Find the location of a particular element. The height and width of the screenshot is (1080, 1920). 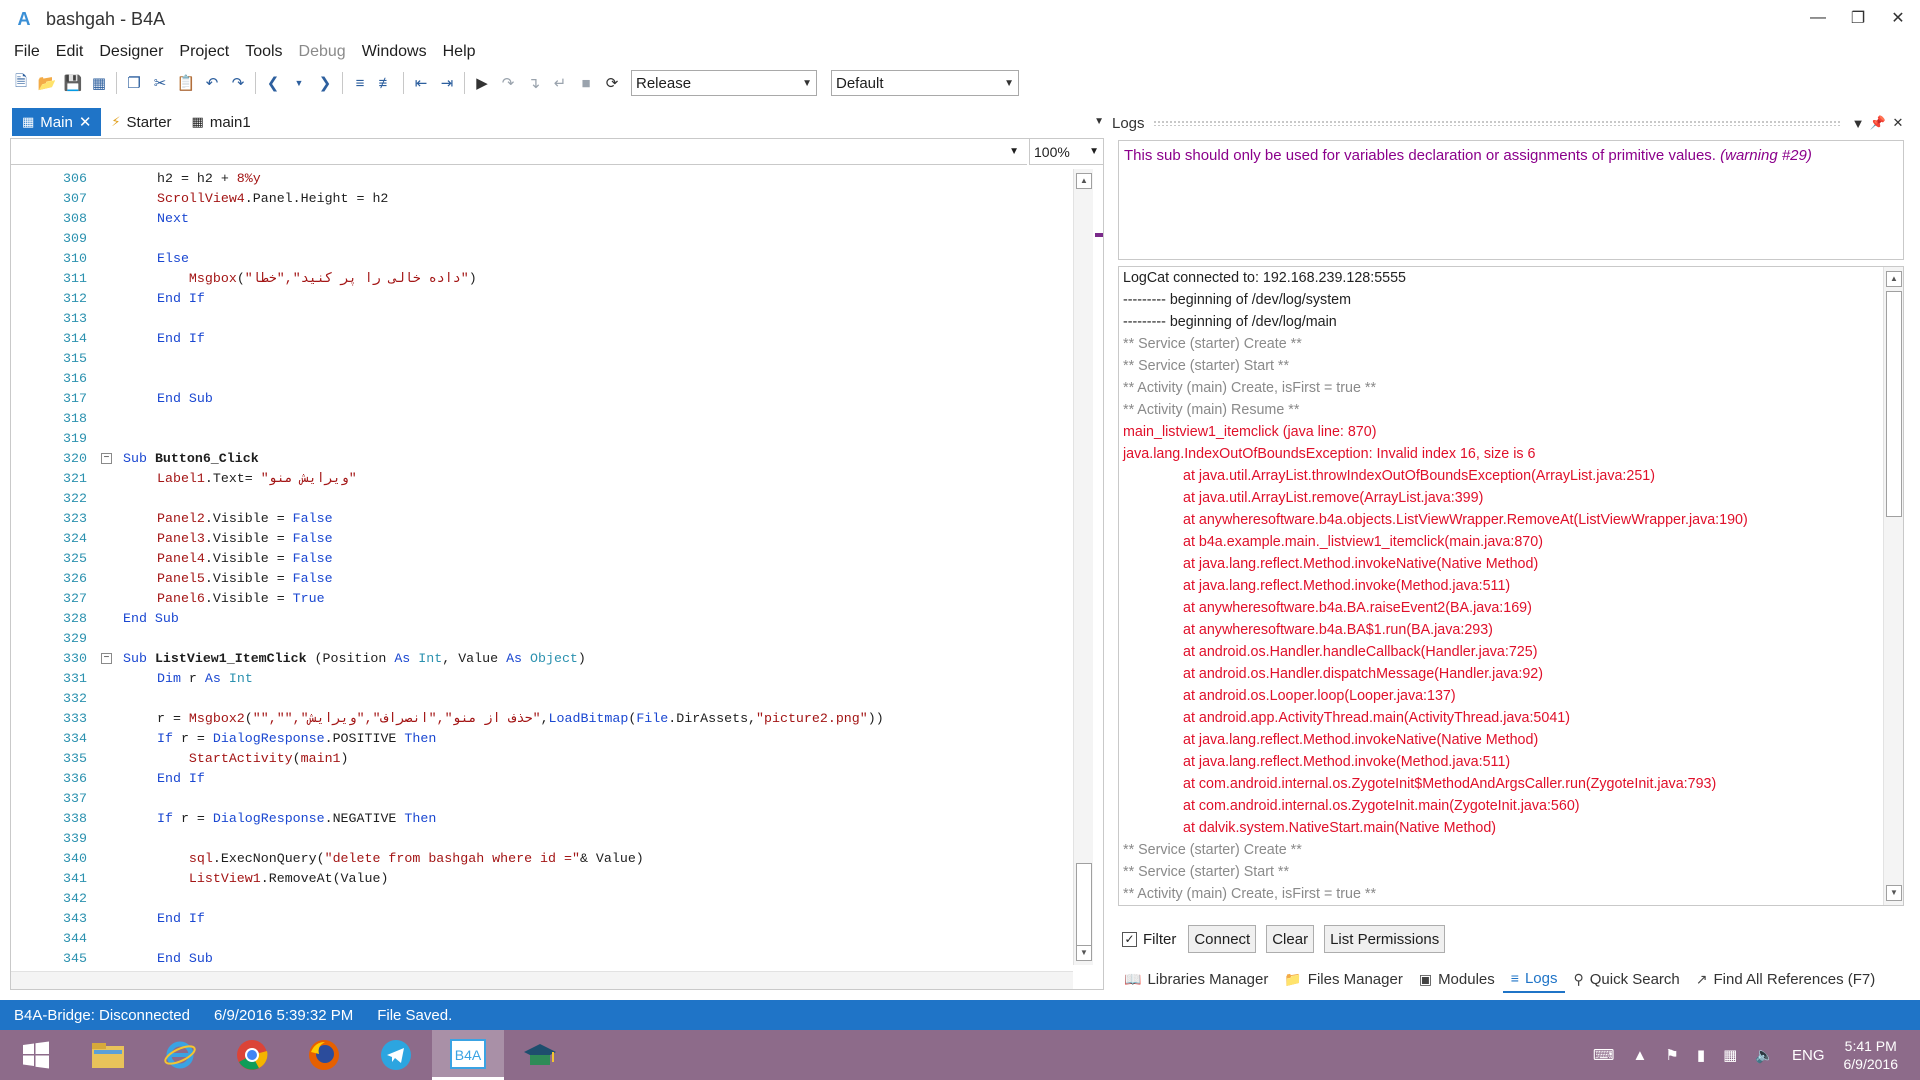

tab-starter: ⚡ Starter is located at coordinates (141, 122).